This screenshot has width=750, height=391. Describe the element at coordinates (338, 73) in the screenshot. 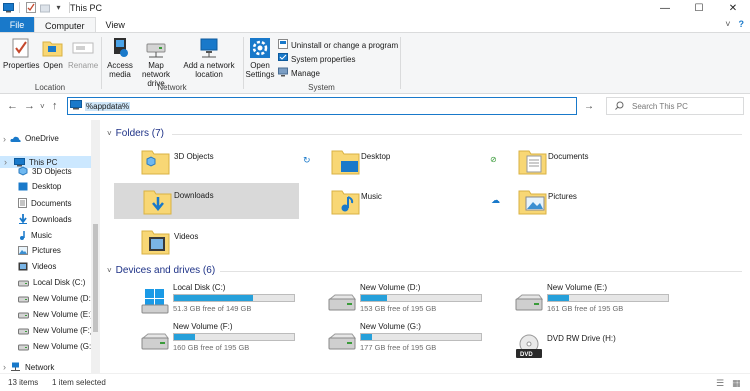

I see `manage-button: Manage` at that location.